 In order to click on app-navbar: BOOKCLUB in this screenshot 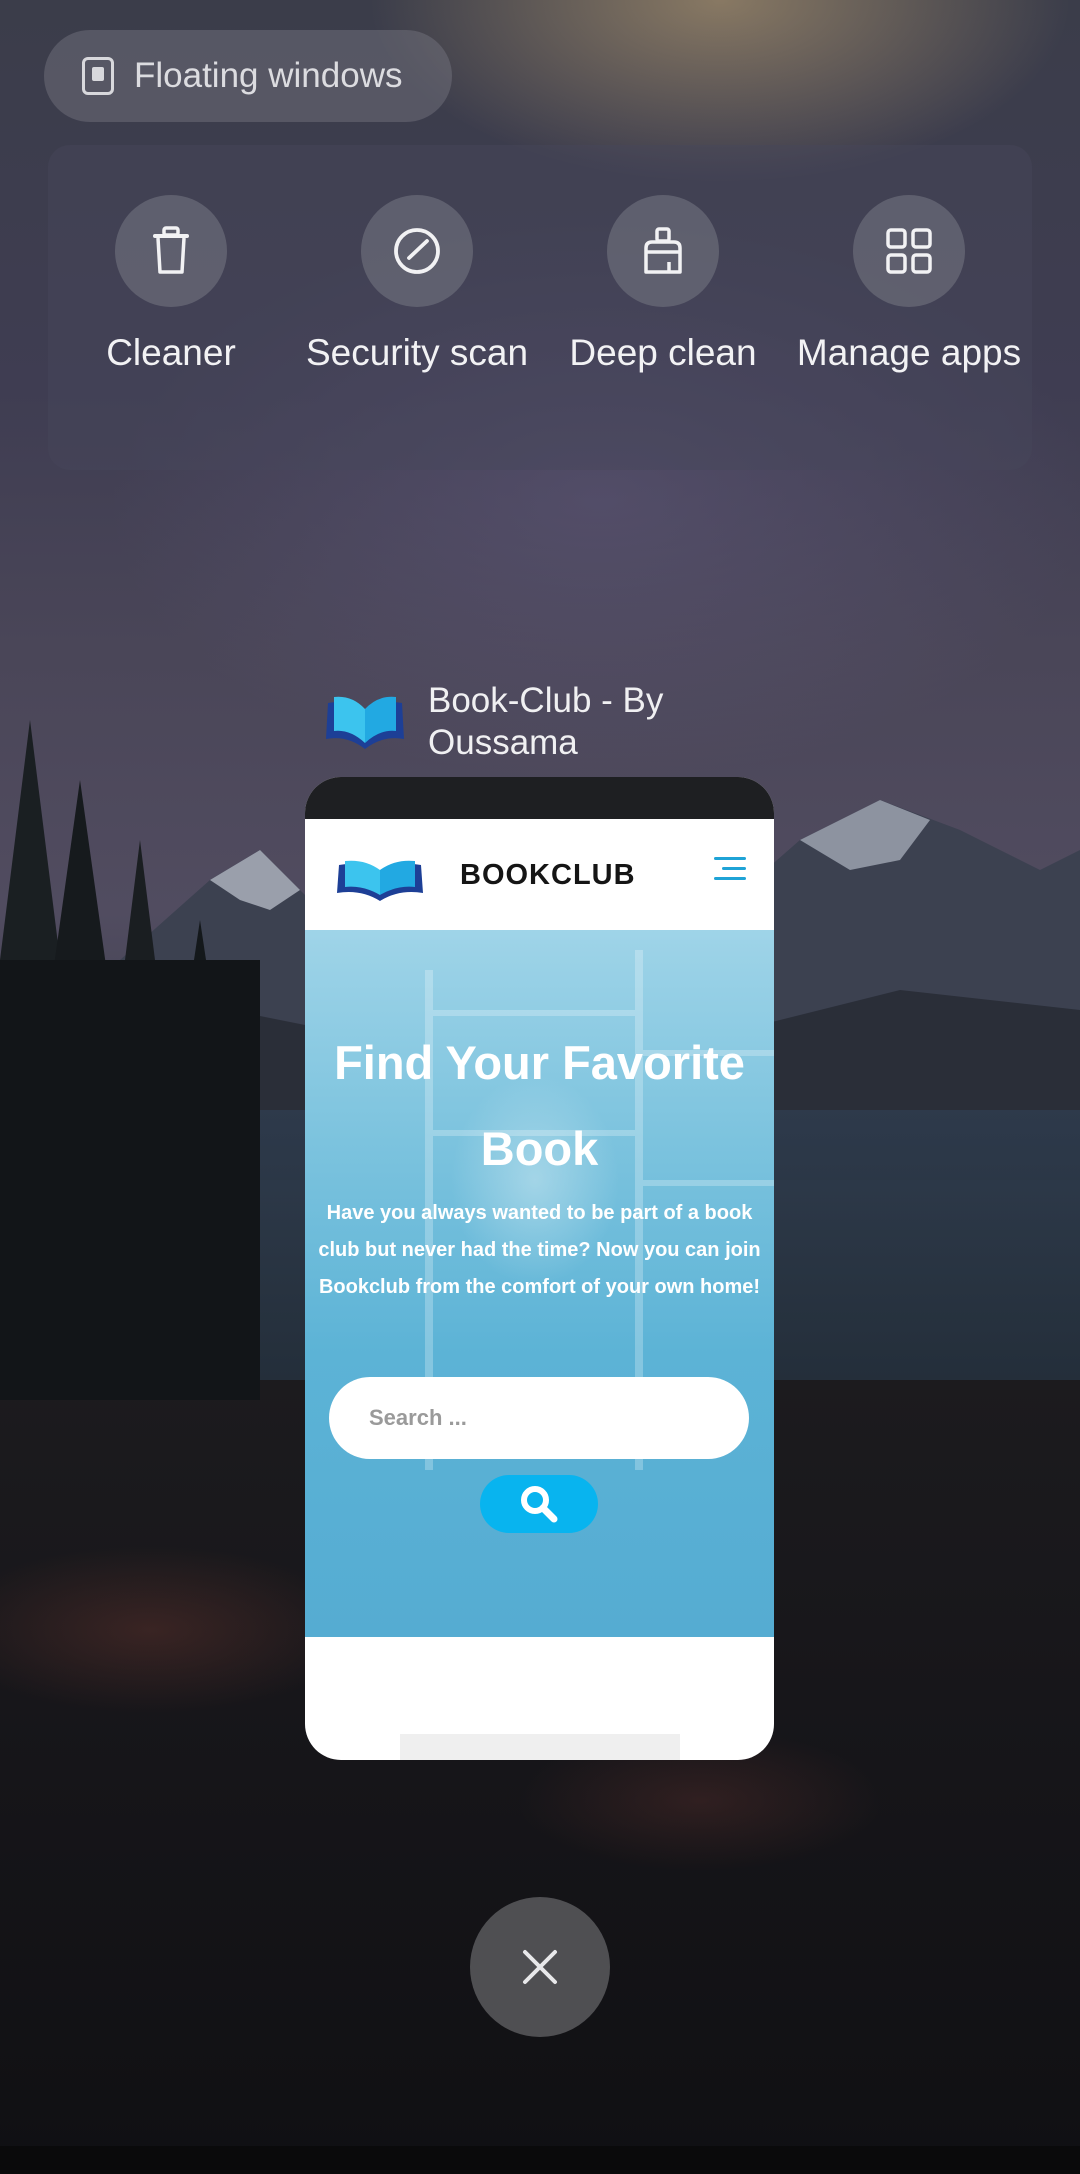, I will do `click(539, 874)`.